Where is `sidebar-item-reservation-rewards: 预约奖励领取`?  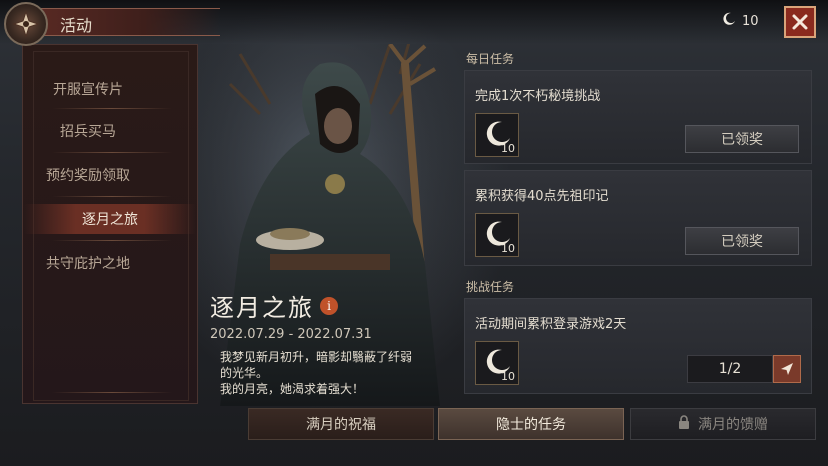
sidebar-item-reservation-rewards: 预约奖励领取 is located at coordinates (88, 175).